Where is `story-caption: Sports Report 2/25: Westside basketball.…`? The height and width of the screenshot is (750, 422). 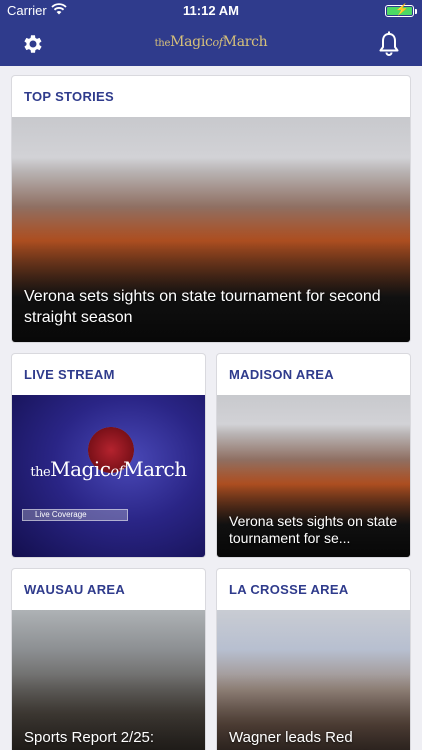 story-caption: Sports Report 2/25: Westside basketball.… is located at coordinates (97, 739).